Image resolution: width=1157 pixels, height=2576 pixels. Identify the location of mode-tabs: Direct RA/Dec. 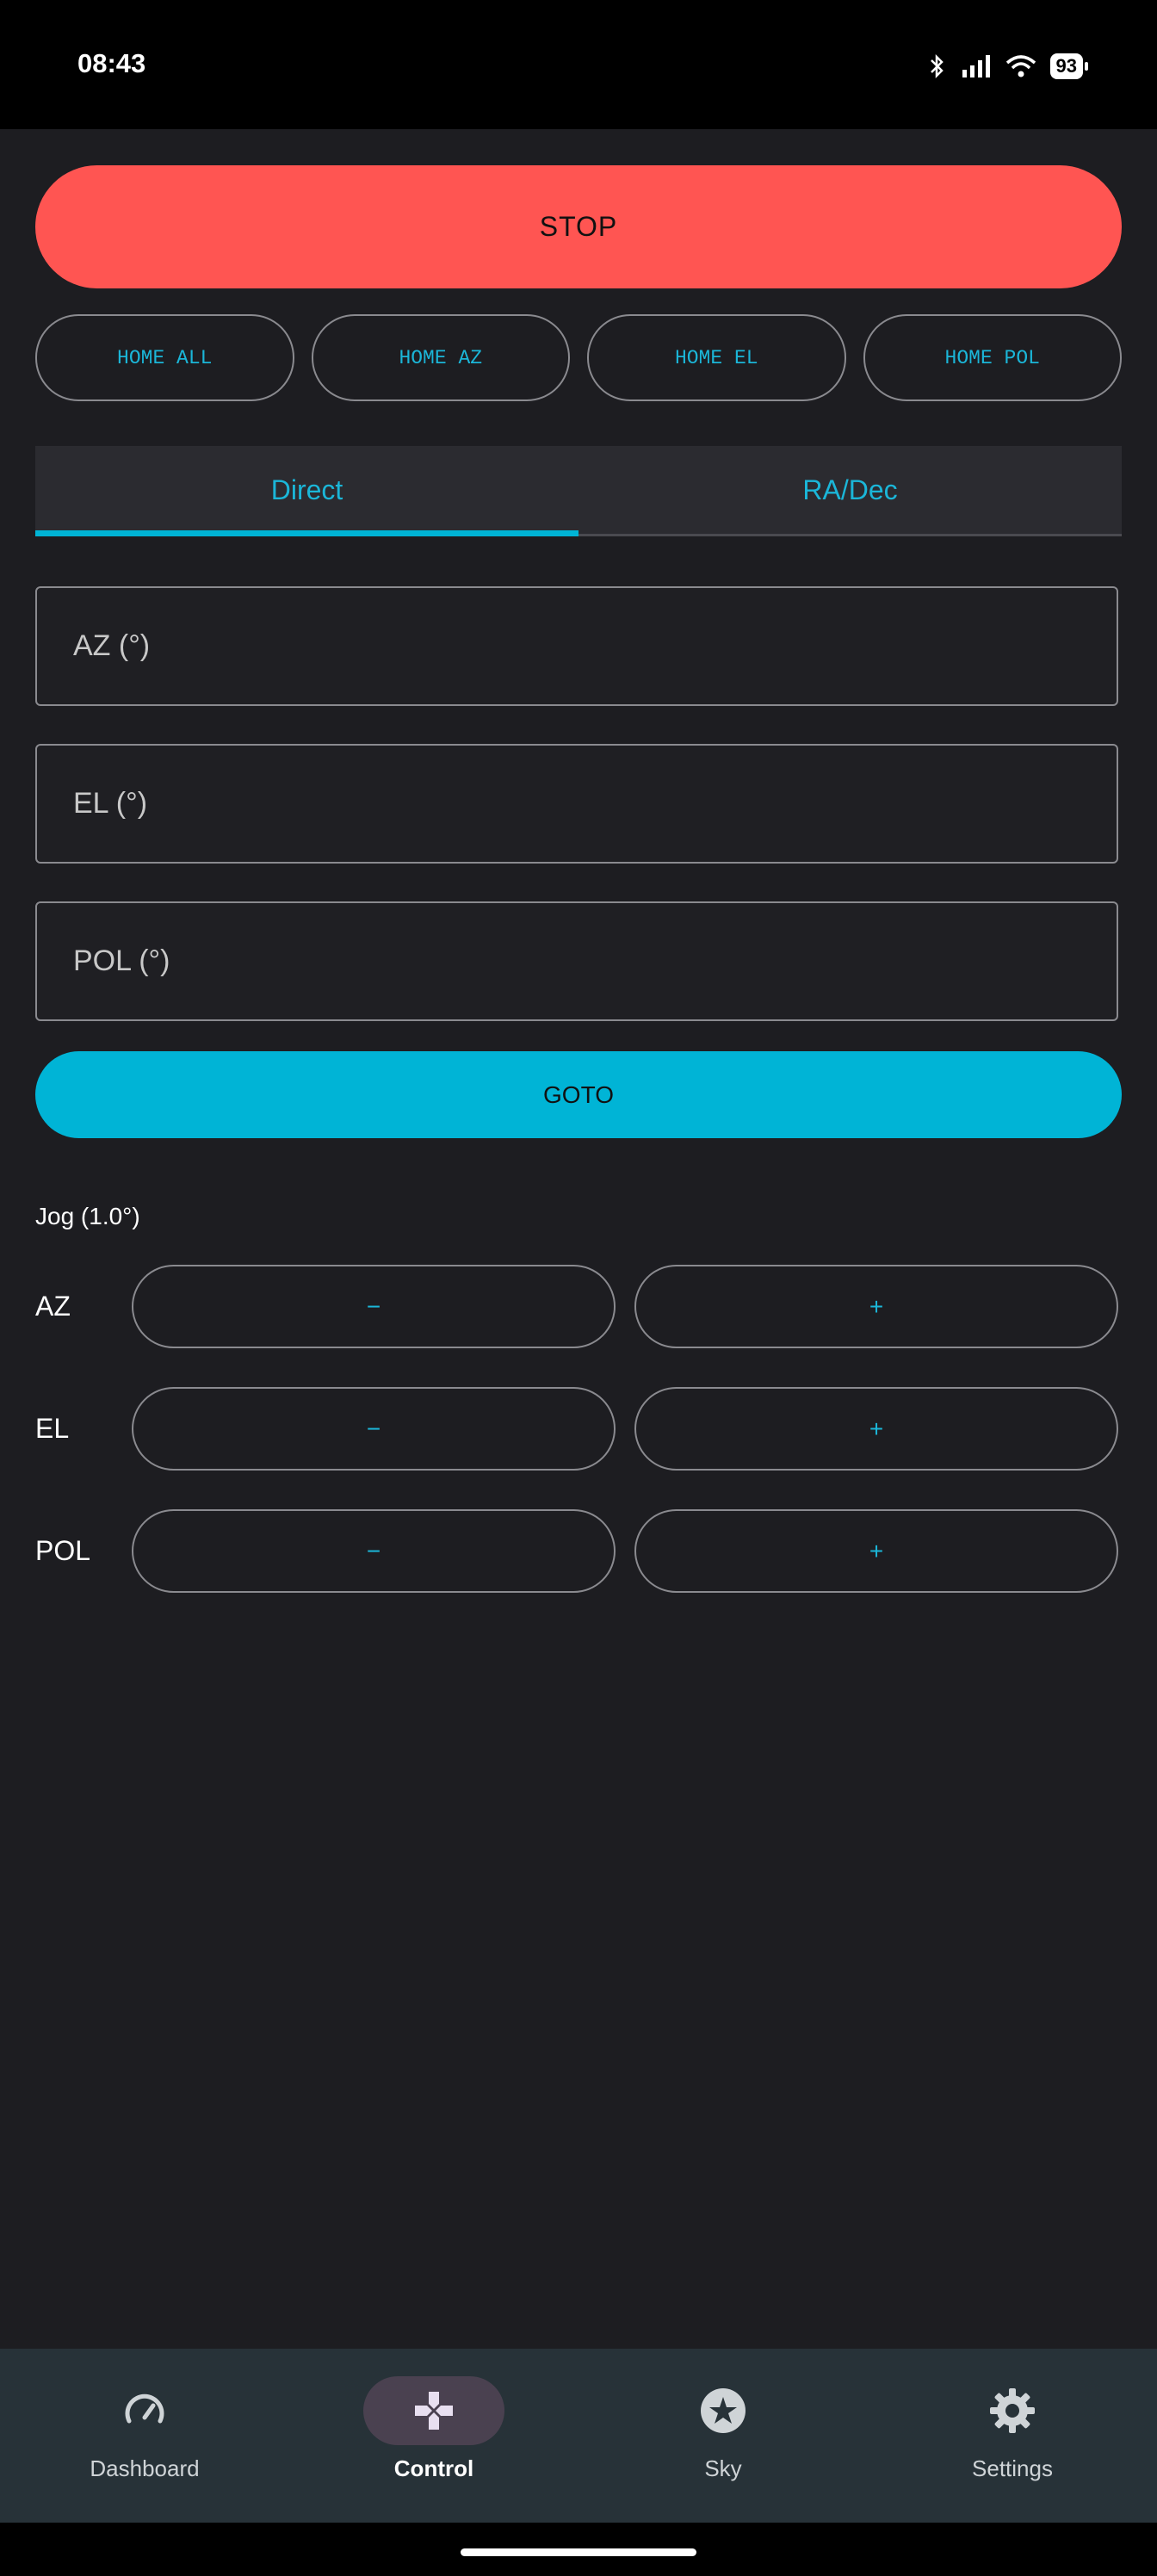
(579, 491).